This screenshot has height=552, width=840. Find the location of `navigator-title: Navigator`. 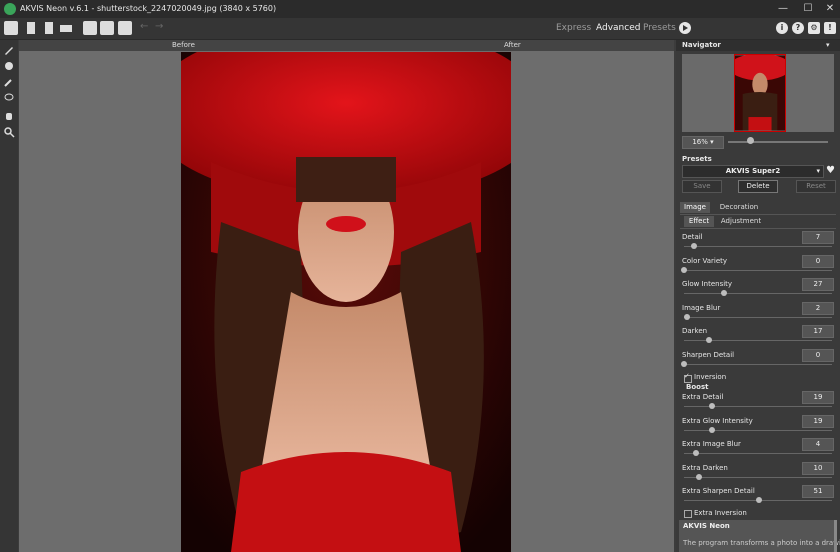

navigator-title: Navigator is located at coordinates (701, 45).